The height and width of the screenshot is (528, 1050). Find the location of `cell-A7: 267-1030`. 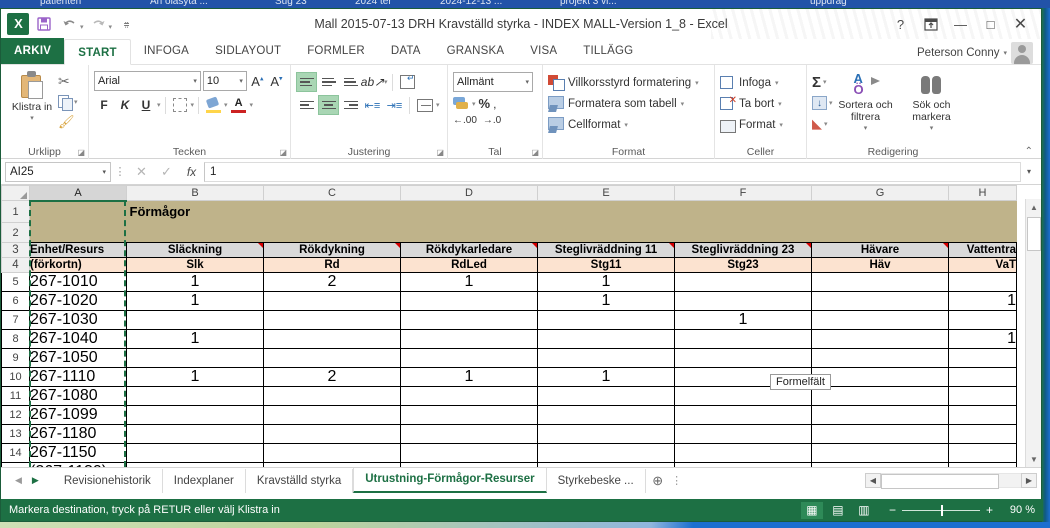

cell-A7: 267-1030 is located at coordinates (78, 320).